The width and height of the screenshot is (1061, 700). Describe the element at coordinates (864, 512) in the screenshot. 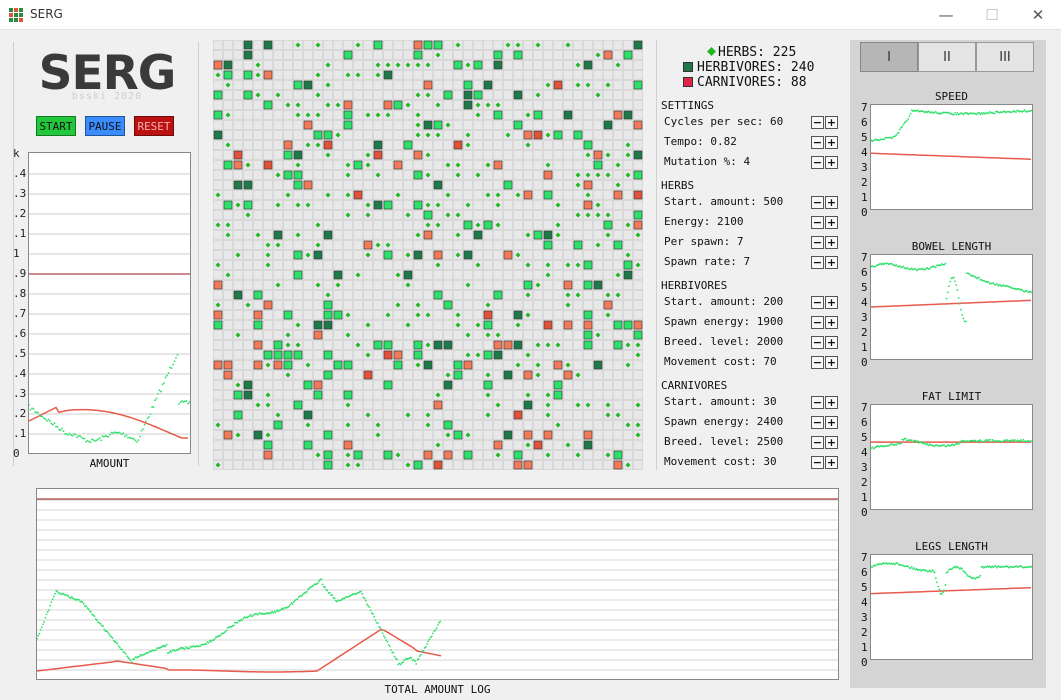

I see `gene-y-label: 0` at that location.